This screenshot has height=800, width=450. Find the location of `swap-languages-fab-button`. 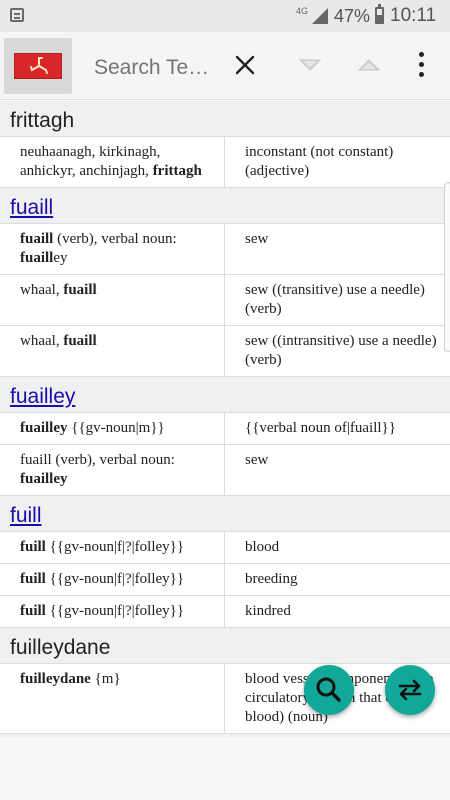

swap-languages-fab-button is located at coordinates (410, 690).